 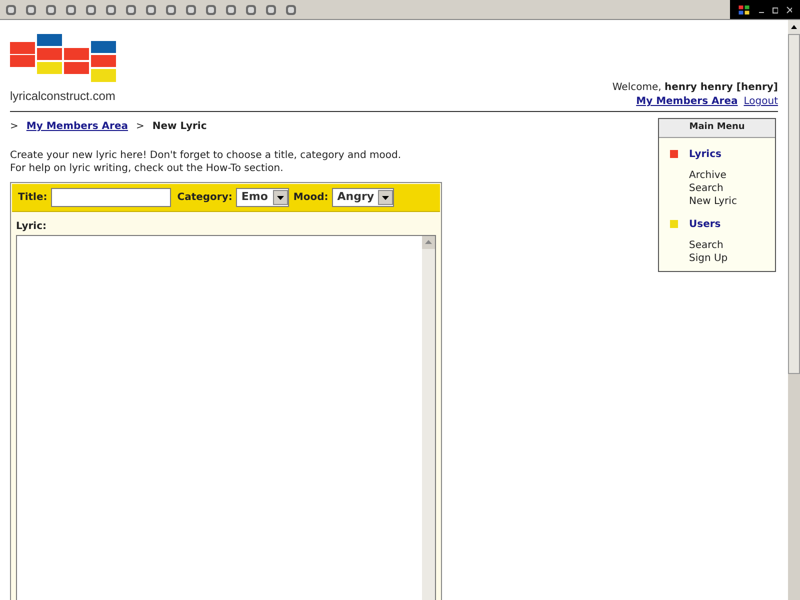 I want to click on category-label: Category:, so click(x=204, y=198).